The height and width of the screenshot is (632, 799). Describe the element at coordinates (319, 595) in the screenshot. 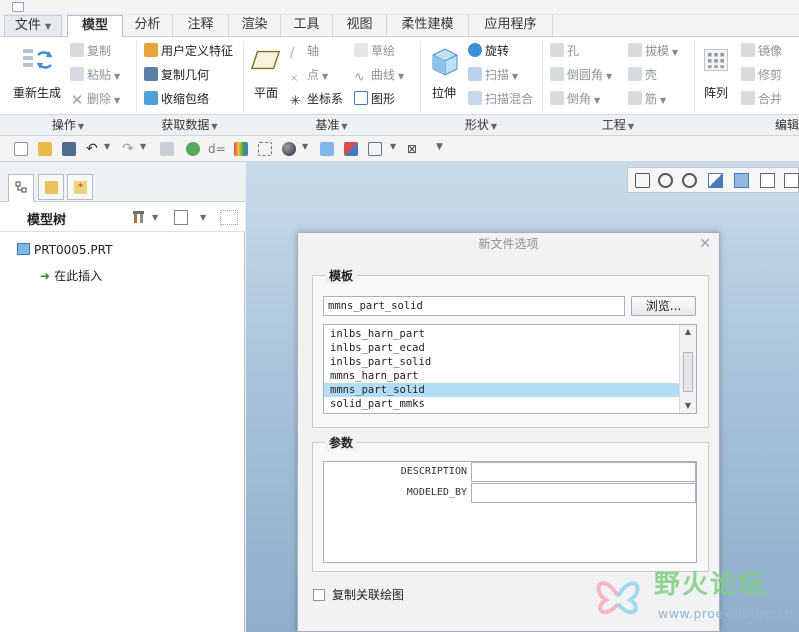

I see `copy-drawing-checkbox` at that location.